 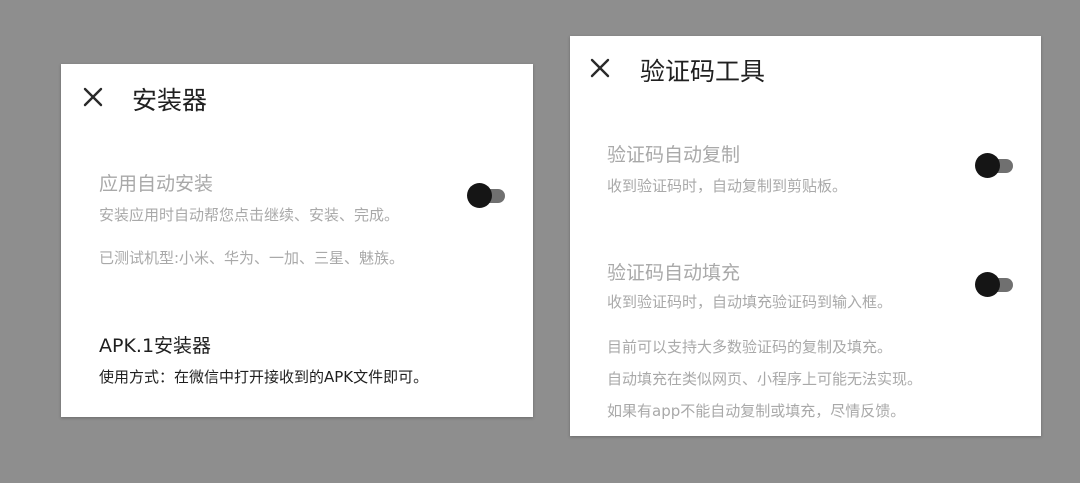 I want to click on auto-fill-description: 收到验证码时，自动填充验证码到输入框。, so click(x=750, y=302).